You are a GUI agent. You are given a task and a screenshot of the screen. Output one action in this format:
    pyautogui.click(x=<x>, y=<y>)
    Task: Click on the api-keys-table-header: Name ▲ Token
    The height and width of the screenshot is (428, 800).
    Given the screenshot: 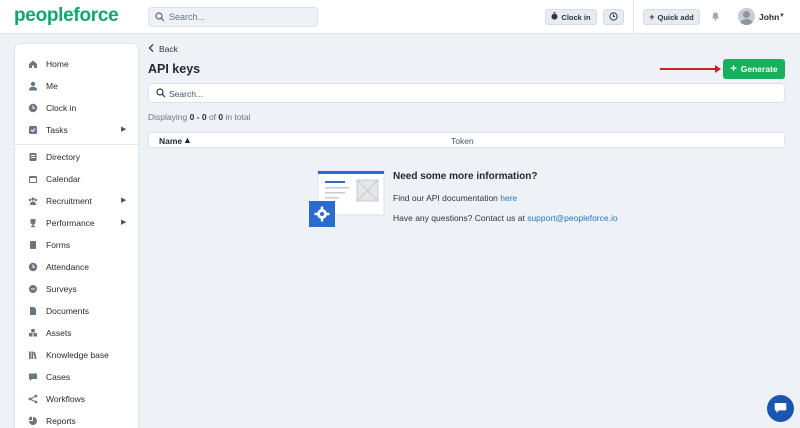 What is the action you would take?
    pyautogui.click(x=466, y=140)
    